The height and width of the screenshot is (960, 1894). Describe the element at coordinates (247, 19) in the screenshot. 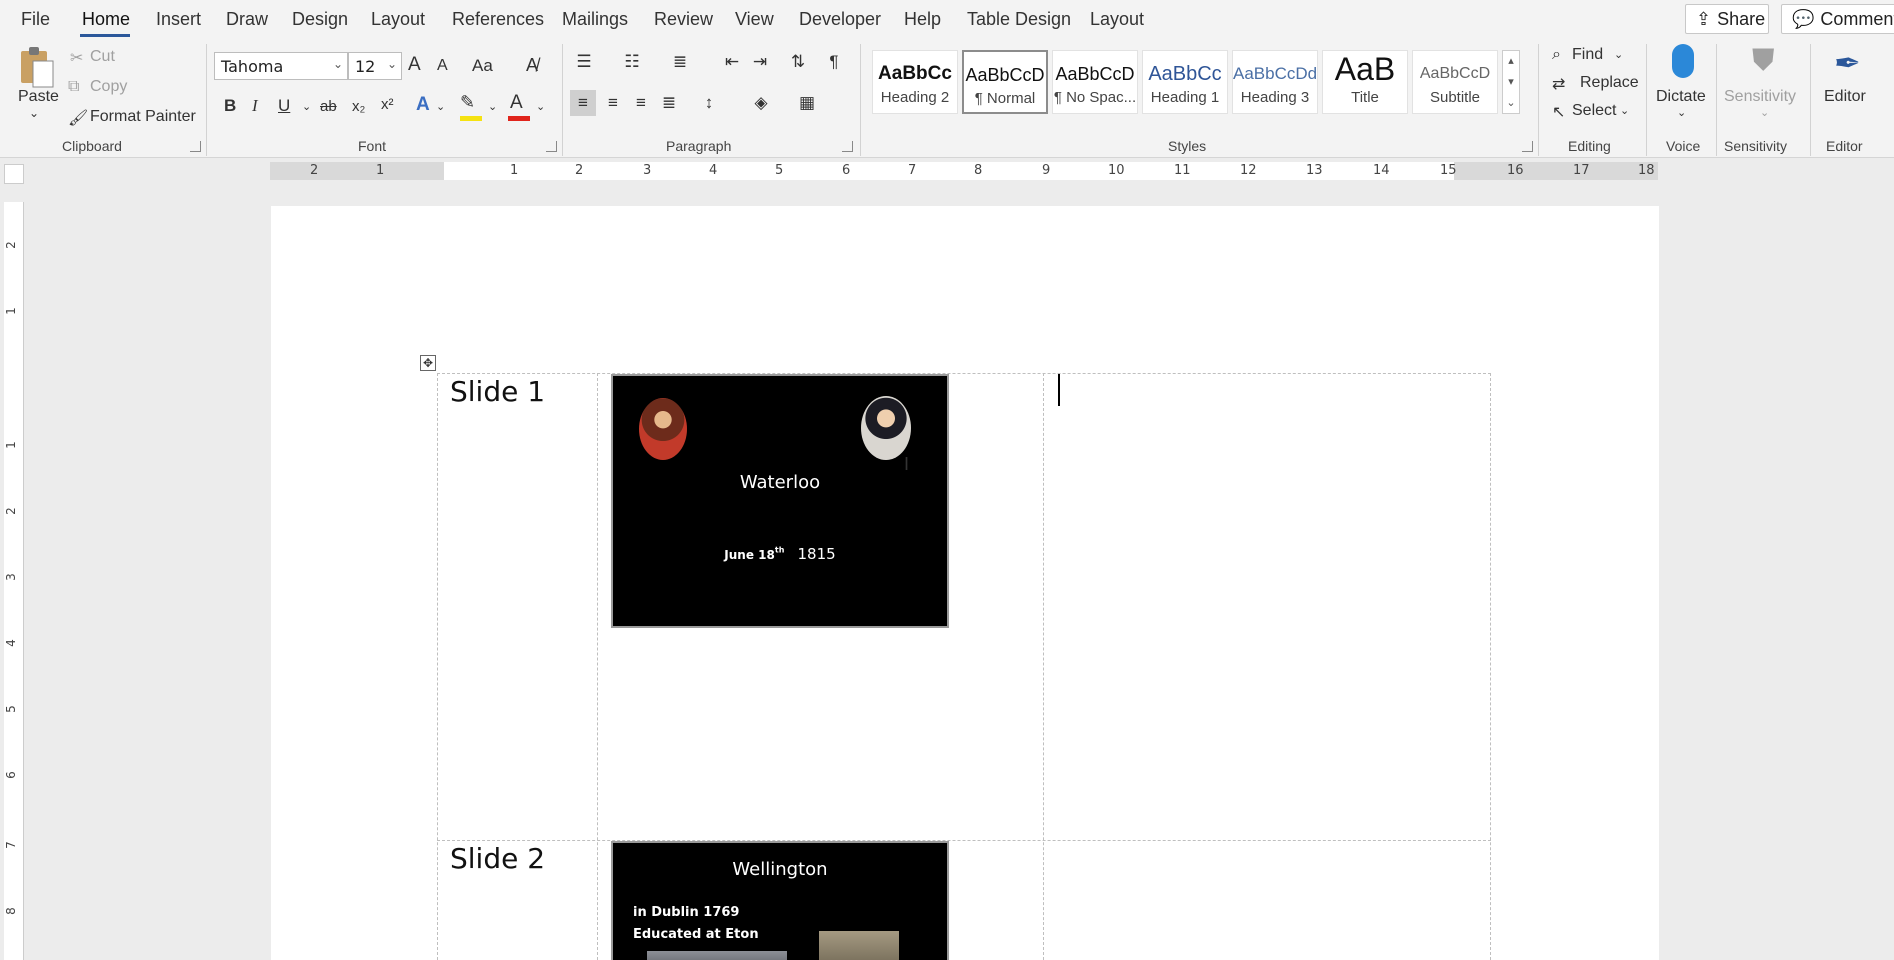

I see `tab-draw: Draw` at that location.